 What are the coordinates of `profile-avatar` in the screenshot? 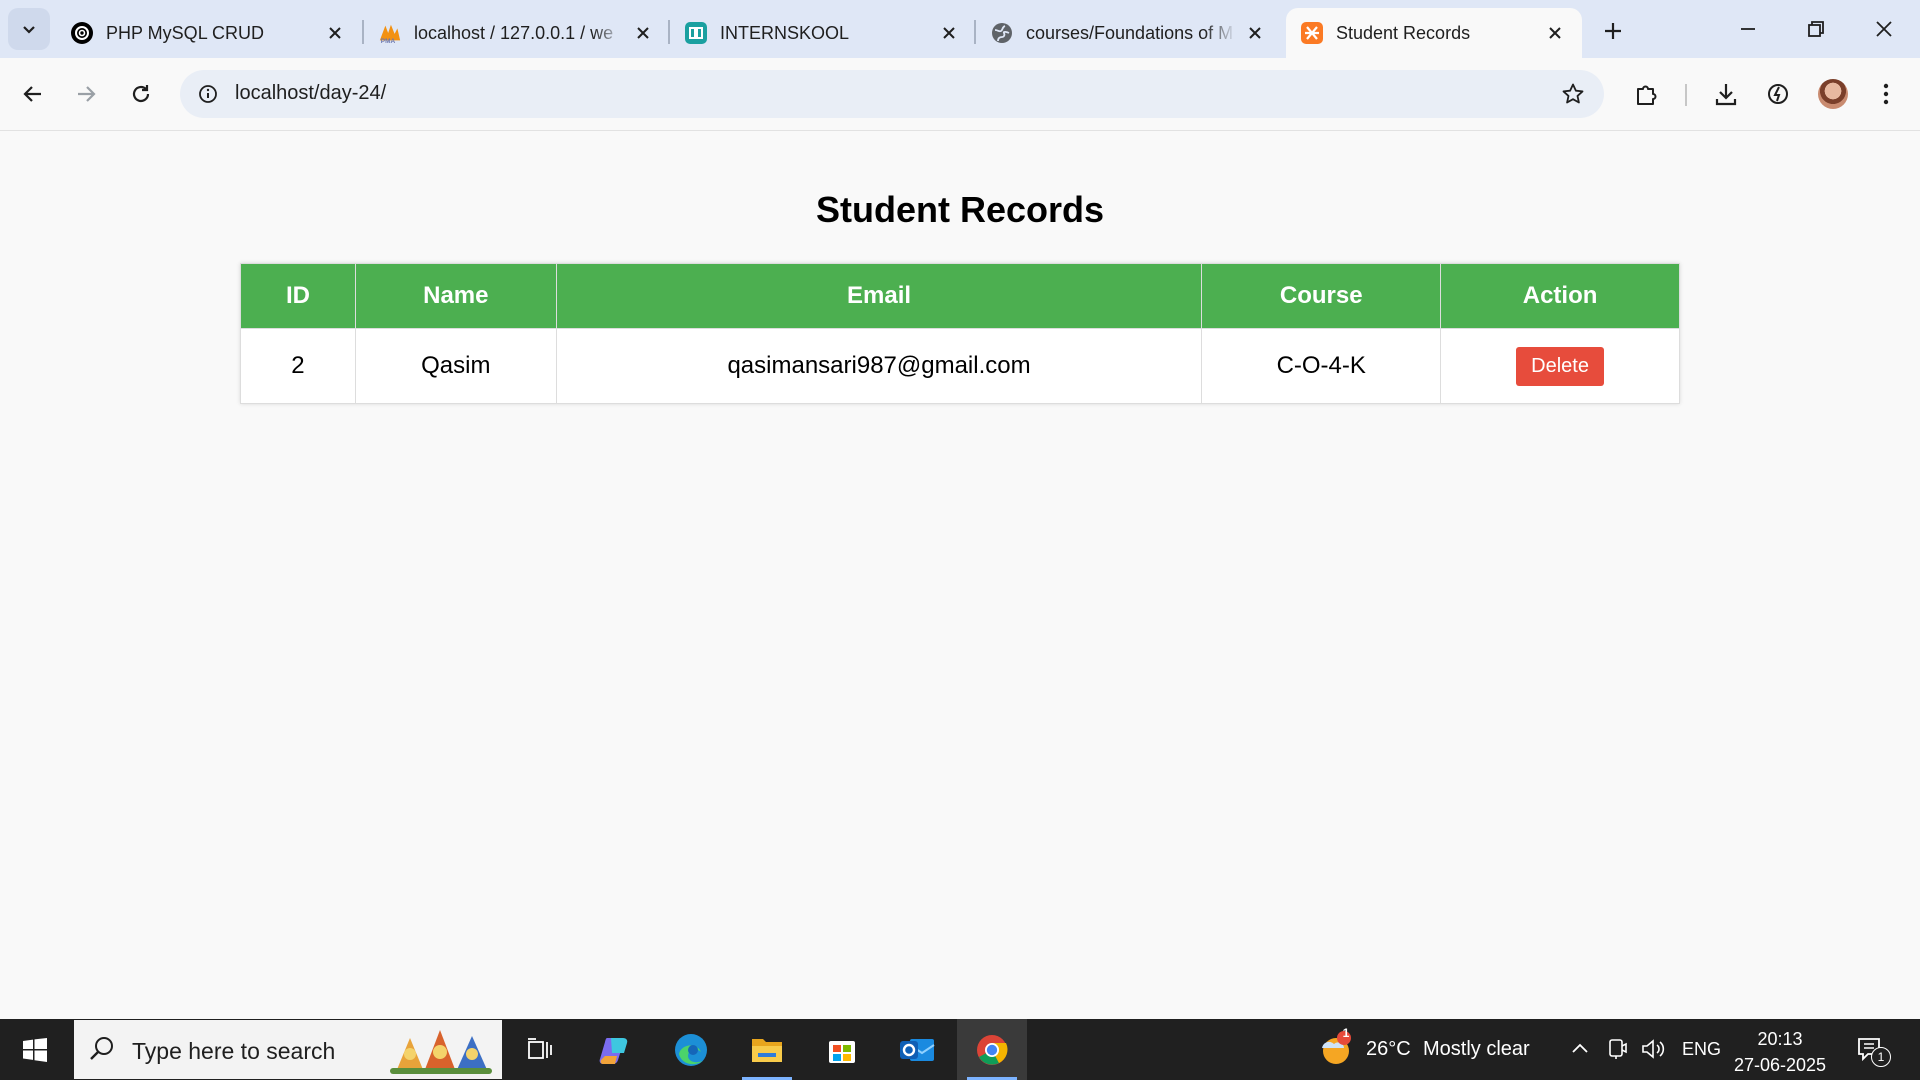 It's located at (1833, 94).